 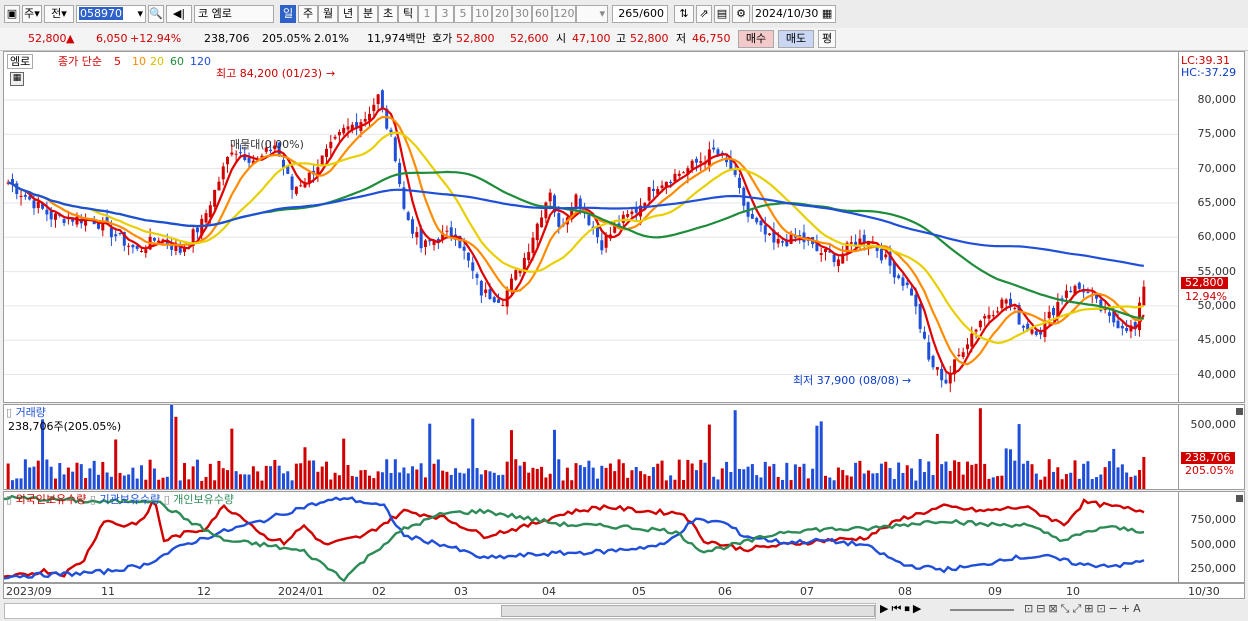 What do you see at coordinates (408, 14) in the screenshot?
I see `tab-tick: 틱` at bounding box center [408, 14].